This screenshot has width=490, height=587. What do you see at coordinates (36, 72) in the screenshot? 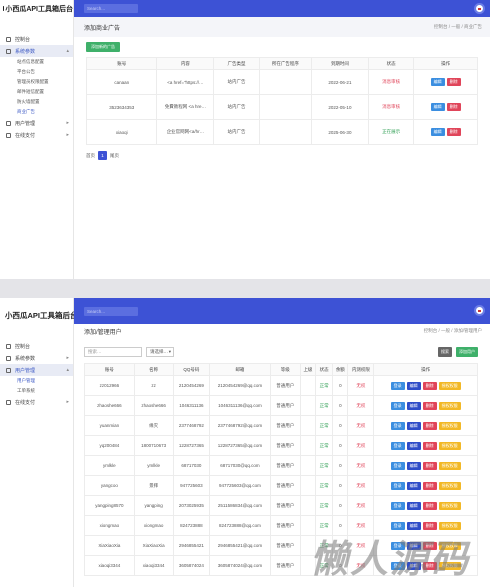
I see `sidebar-subitem-notice: 平台公告` at bounding box center [36, 72].